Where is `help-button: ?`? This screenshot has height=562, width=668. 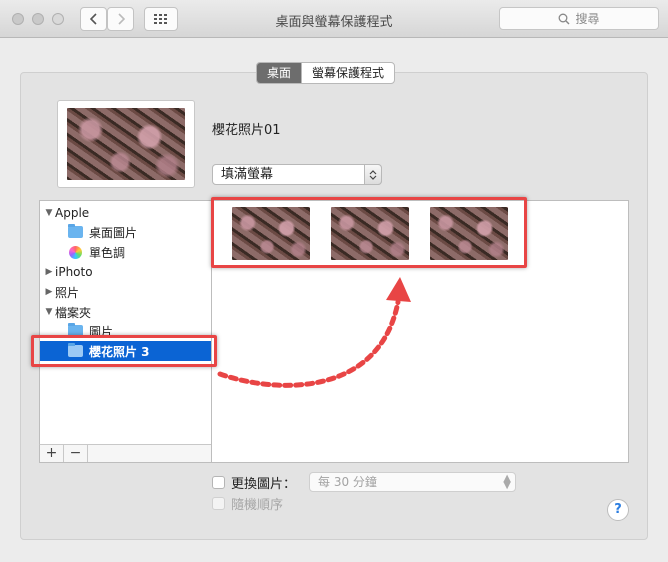 help-button: ? is located at coordinates (618, 510).